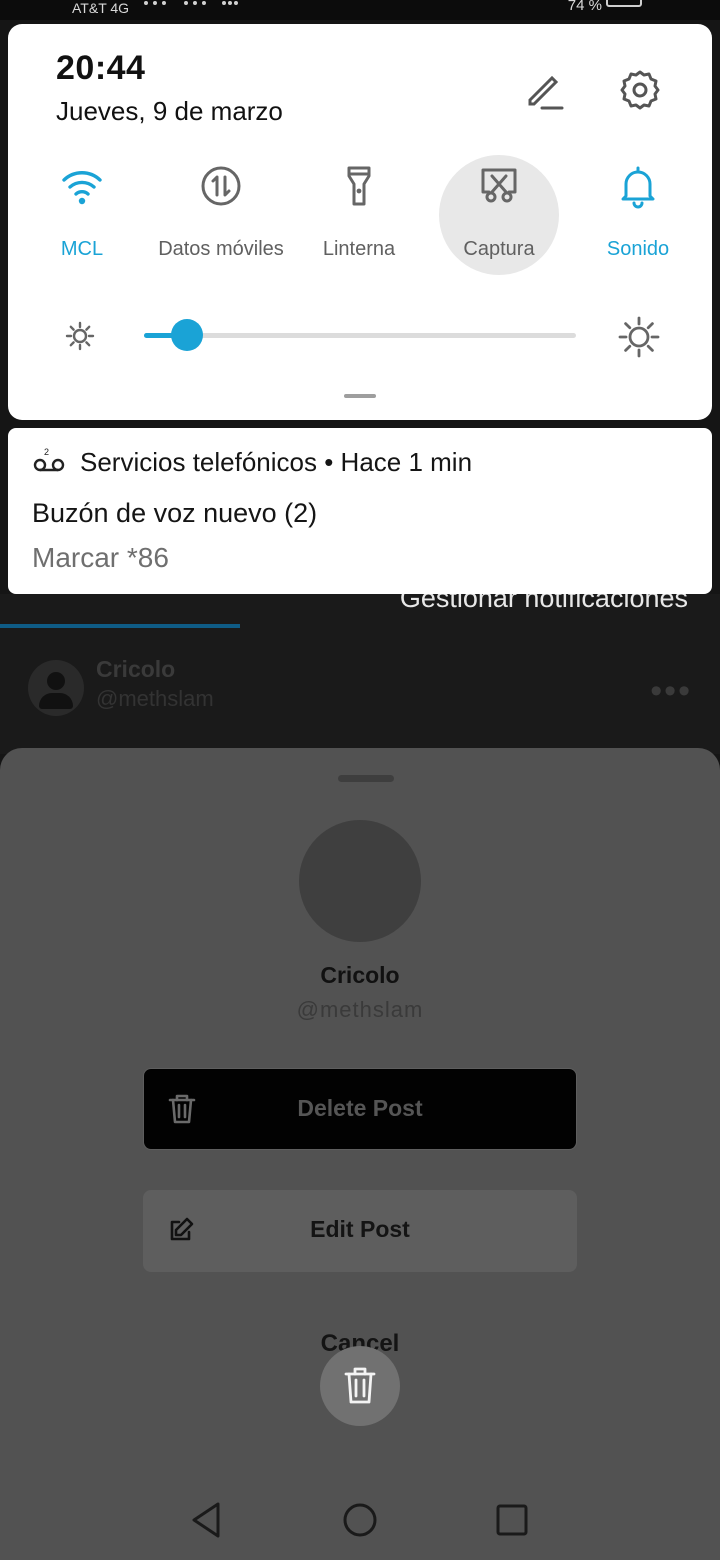 This screenshot has width=720, height=1560. I want to click on back-icon, so click(206, 1520).